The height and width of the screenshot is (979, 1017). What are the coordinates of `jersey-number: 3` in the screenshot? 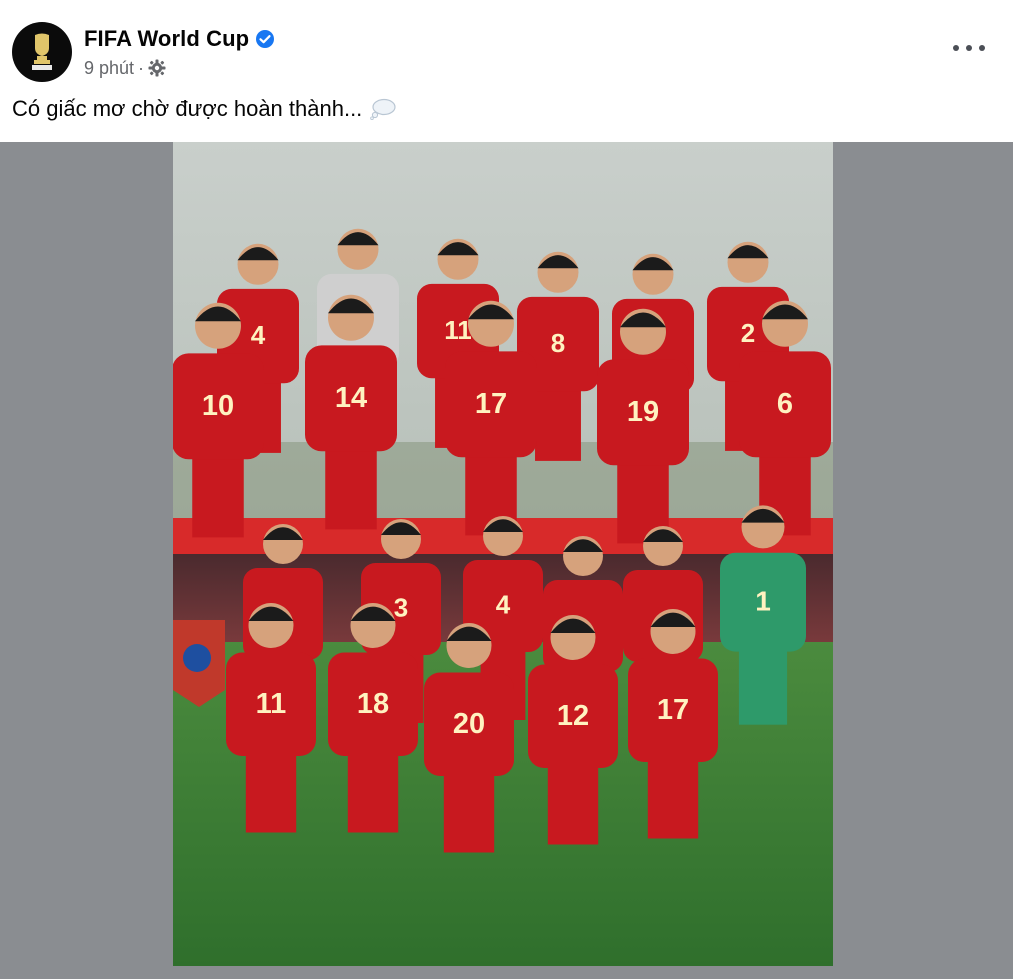 It's located at (401, 608).